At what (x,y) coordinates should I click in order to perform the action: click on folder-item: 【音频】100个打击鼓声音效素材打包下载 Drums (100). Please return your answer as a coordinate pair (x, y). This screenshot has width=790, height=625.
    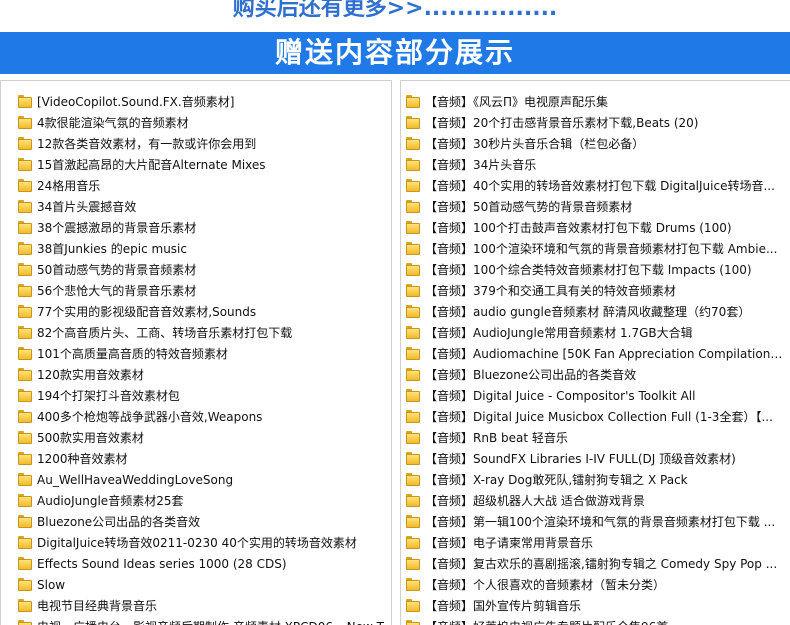
    Looking at the image, I should click on (595, 227).